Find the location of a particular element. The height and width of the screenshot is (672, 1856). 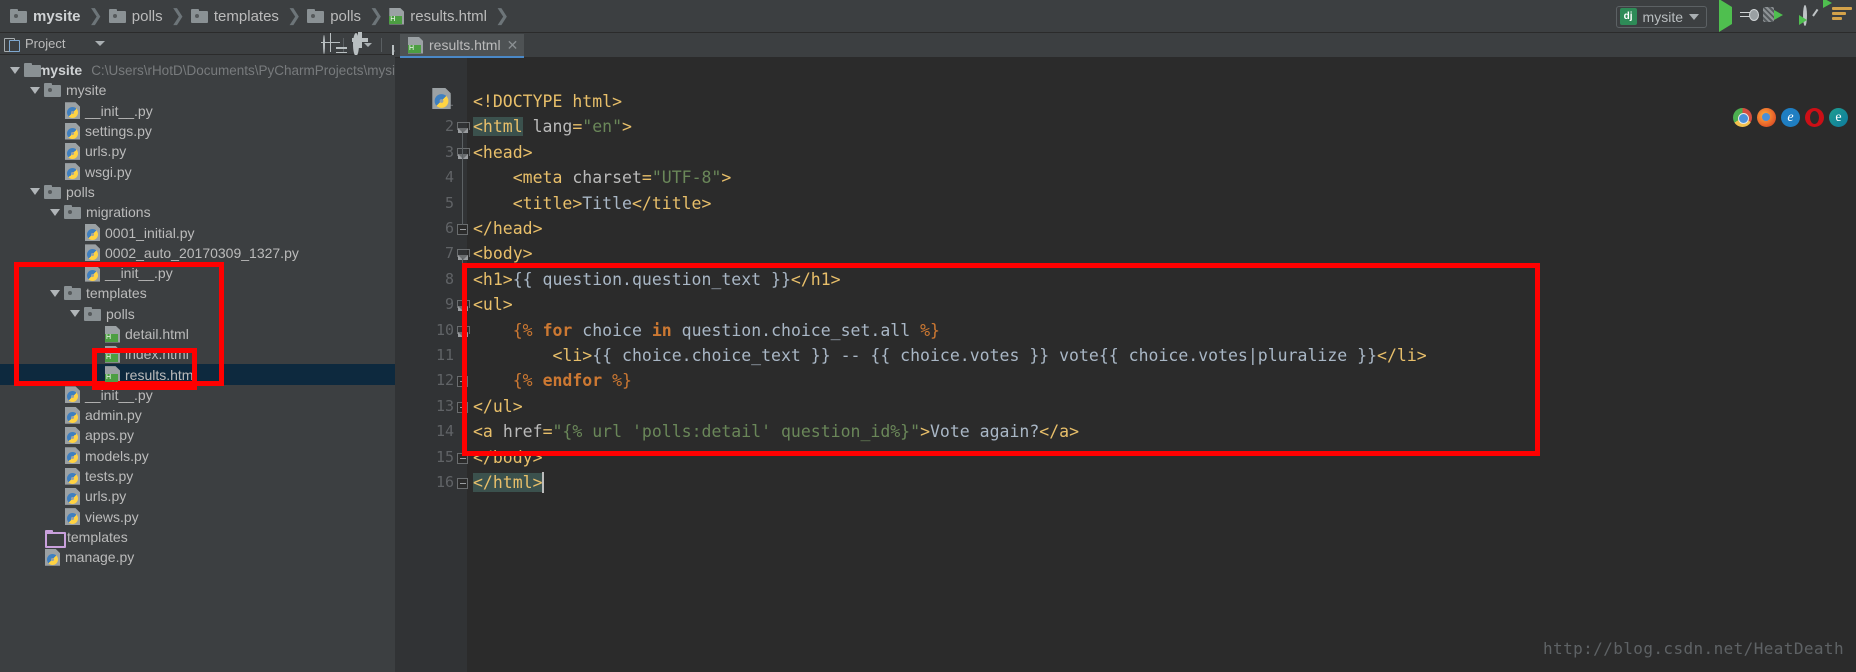

code-line: </ul> is located at coordinates (498, 406).